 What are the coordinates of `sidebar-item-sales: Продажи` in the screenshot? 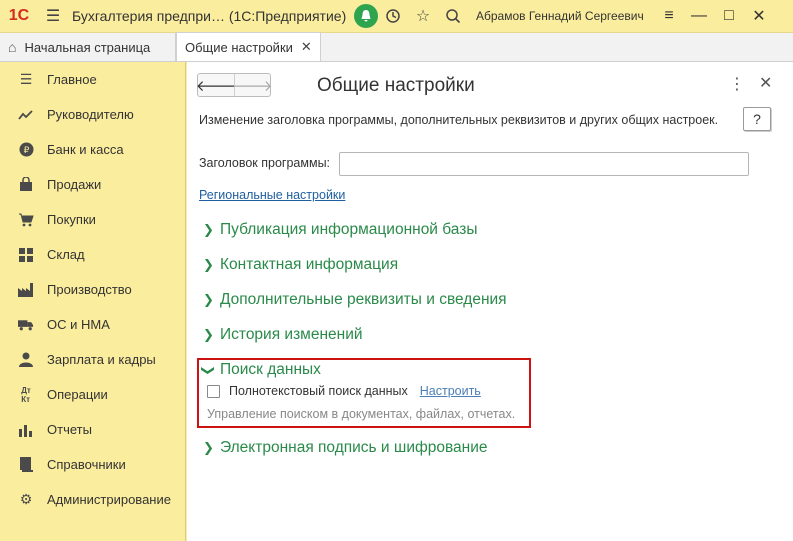 It's located at (92, 184).